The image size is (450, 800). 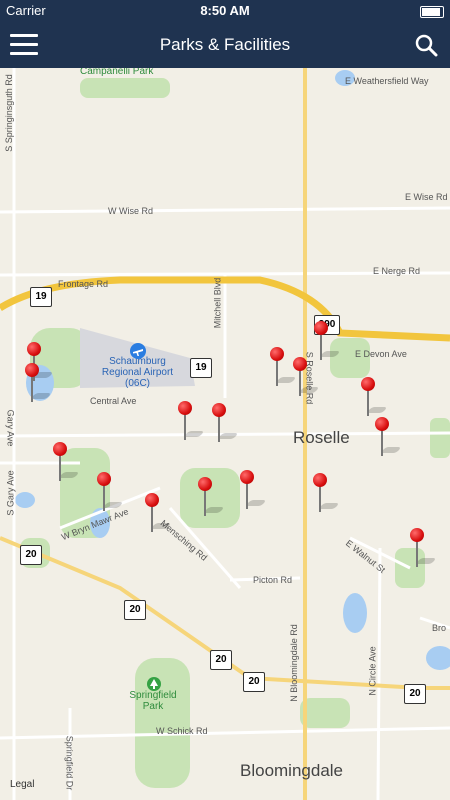 What do you see at coordinates (221, 660) in the screenshot?
I see `route-20-shield-3: 20` at bounding box center [221, 660].